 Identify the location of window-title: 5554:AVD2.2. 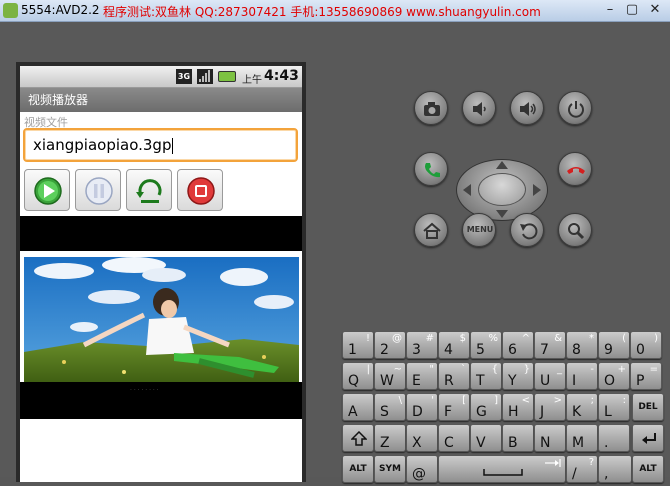
(60, 10).